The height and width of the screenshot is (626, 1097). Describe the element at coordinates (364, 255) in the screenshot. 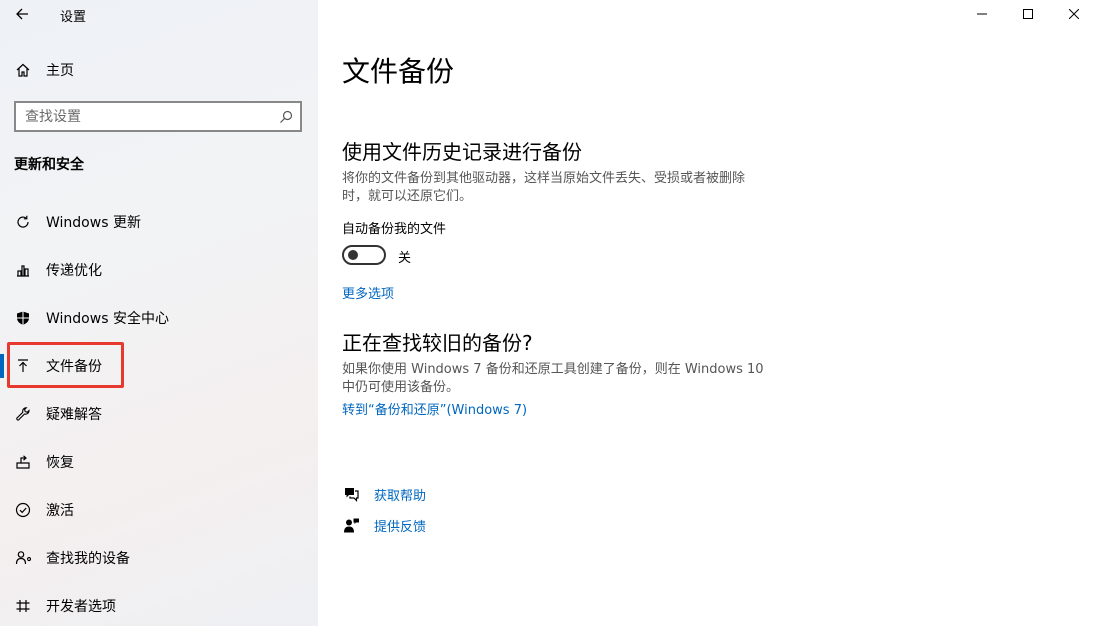

I see `auto-backup-toggle` at that location.